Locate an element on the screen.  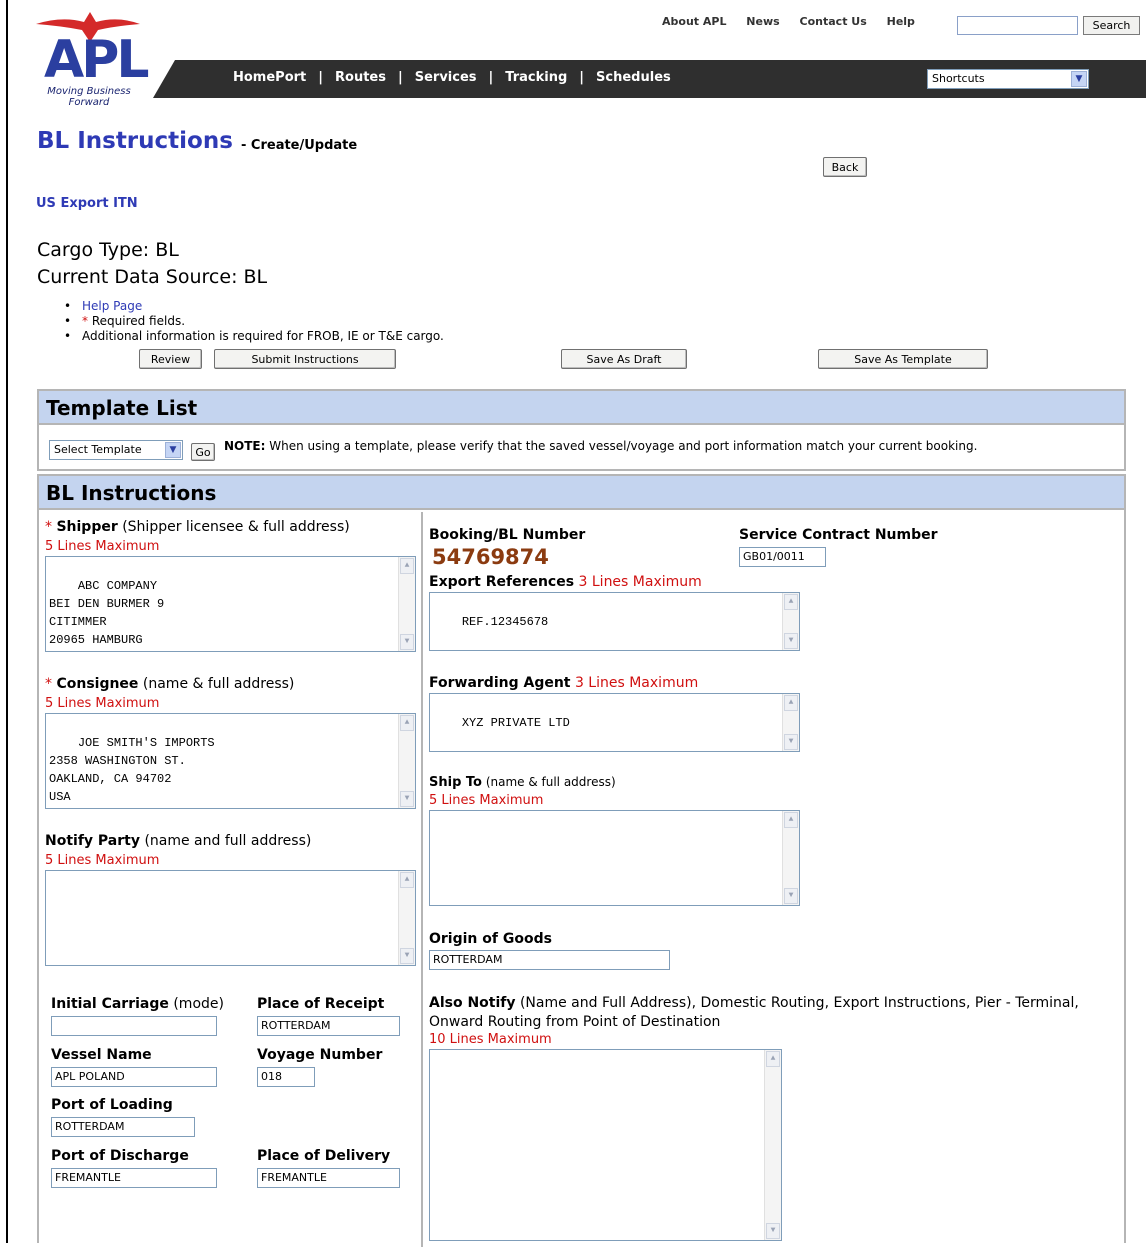
nav-cap is located at coordinates (164, 79).